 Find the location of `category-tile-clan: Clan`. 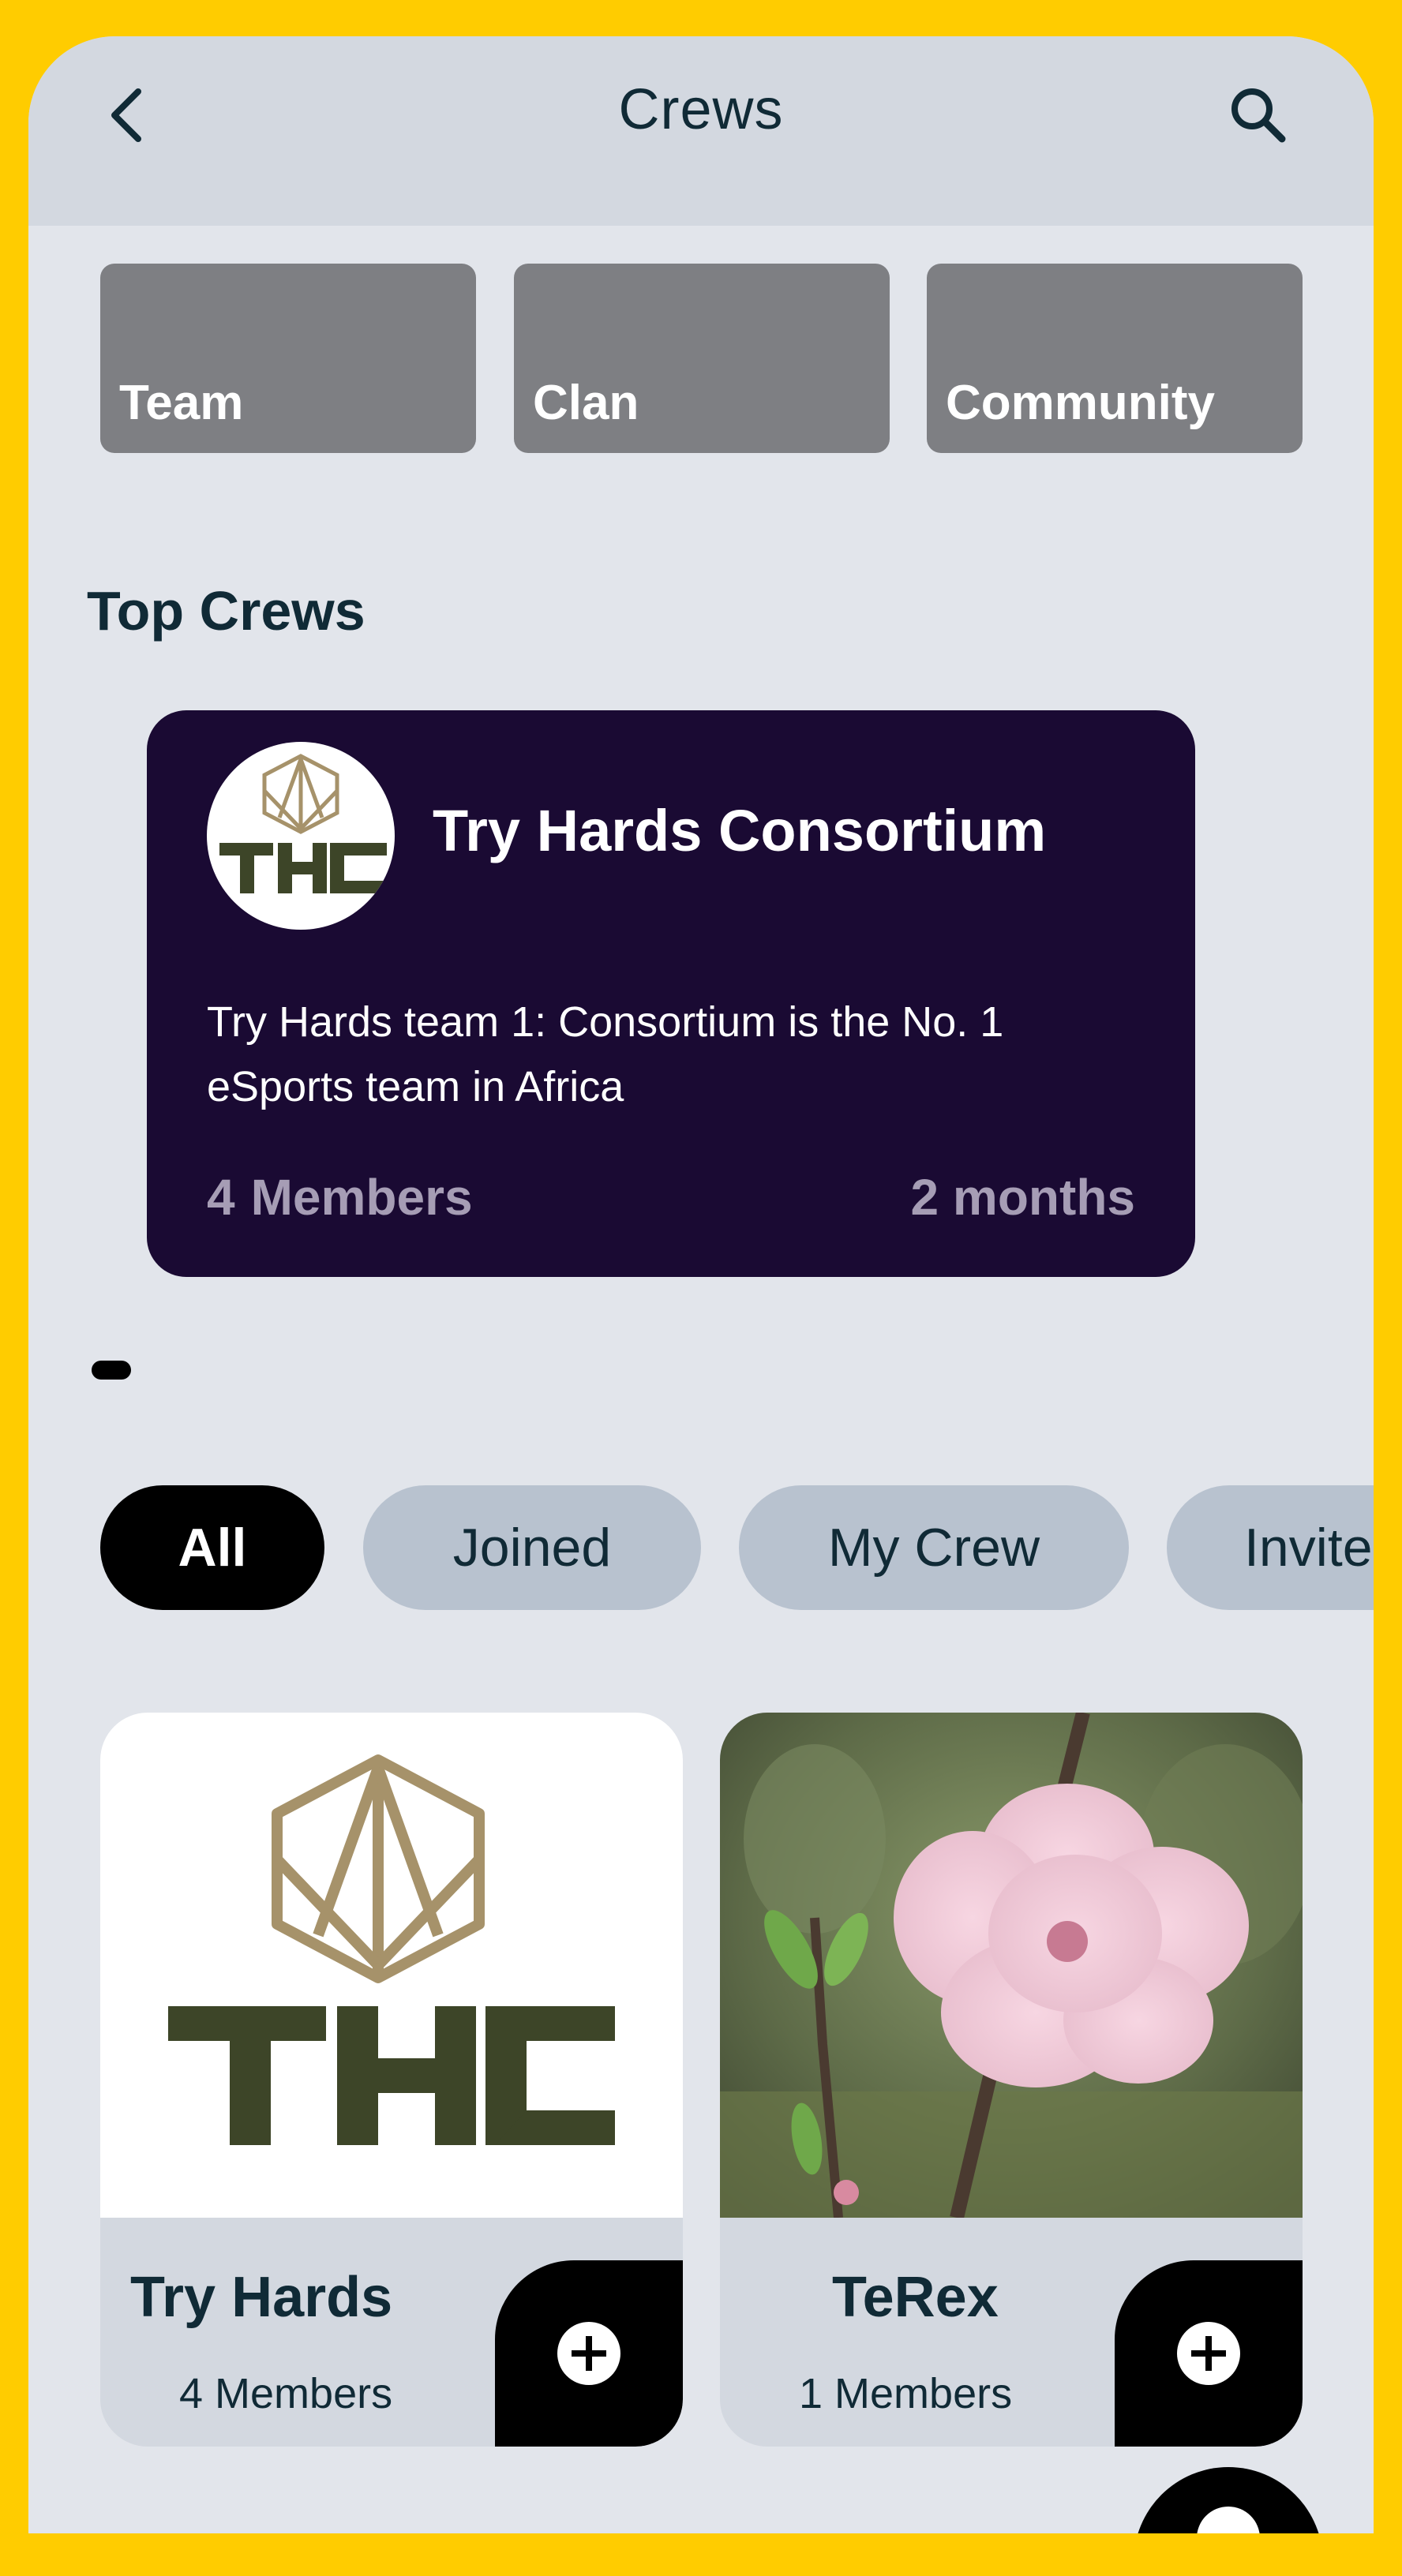

category-tile-clan: Clan is located at coordinates (702, 358).